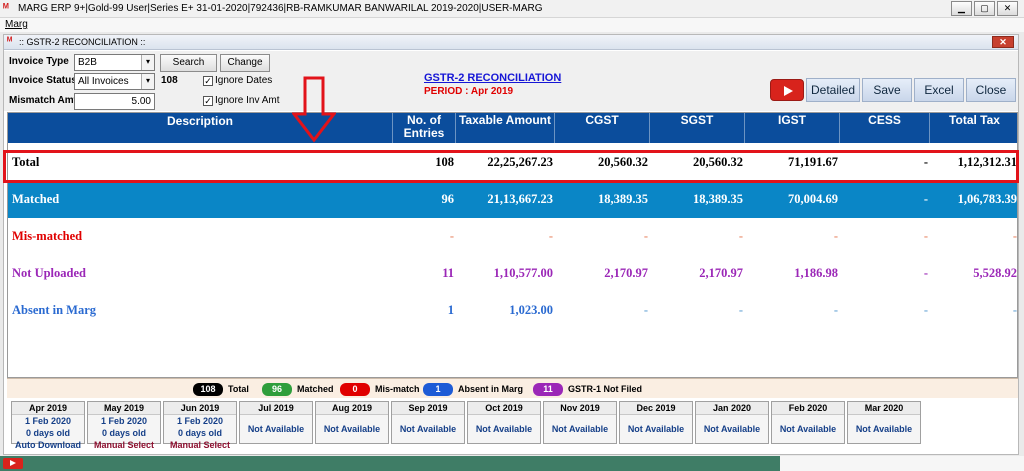 The height and width of the screenshot is (471, 1024). Describe the element at coordinates (54, 310) in the screenshot. I see `cell-d: Absent in Marg` at that location.